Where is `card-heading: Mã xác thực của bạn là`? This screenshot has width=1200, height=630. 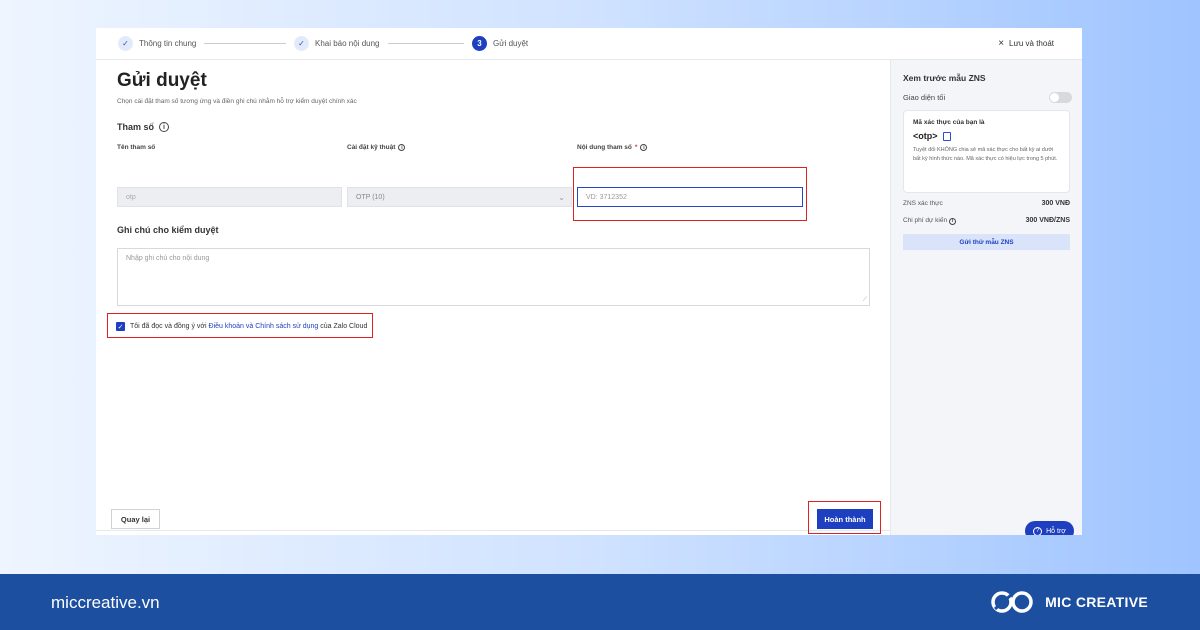 card-heading: Mã xác thực của bạn là is located at coordinates (949, 122).